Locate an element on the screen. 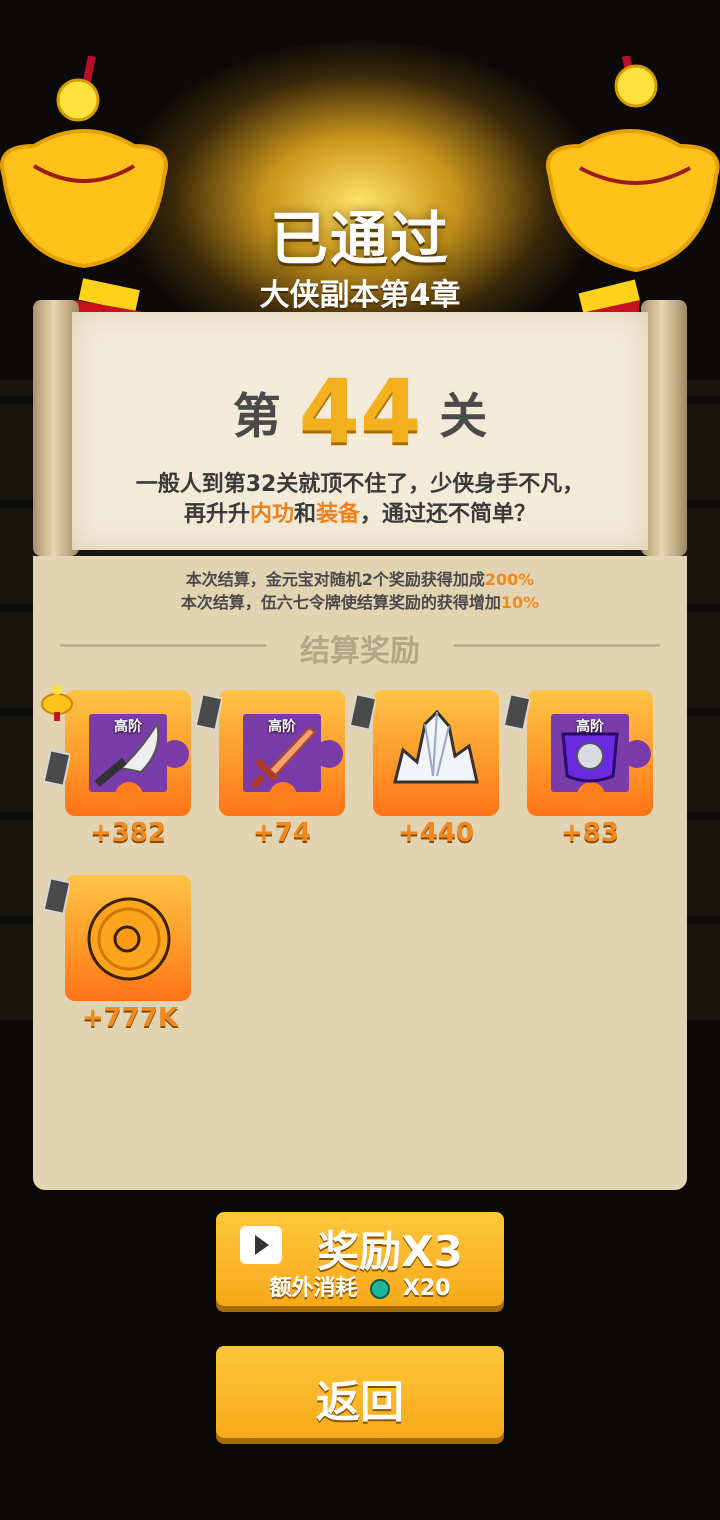 This screenshot has width=720, height=1520. description-line-2: 再升升内功和装备，通过还不简单？ is located at coordinates (360, 514).